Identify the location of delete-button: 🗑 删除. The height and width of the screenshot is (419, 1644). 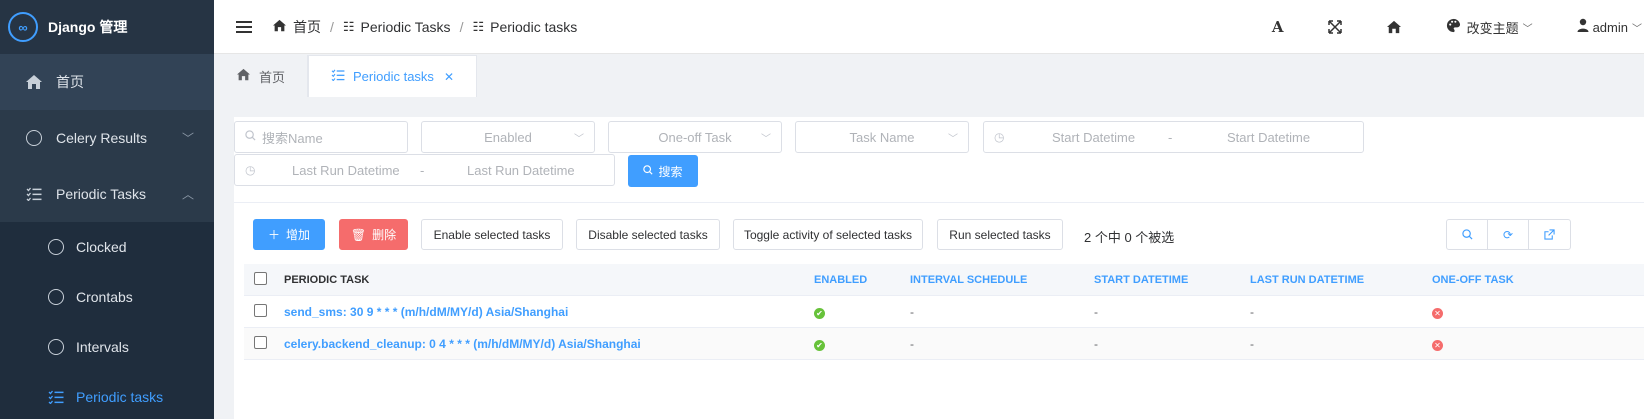
(373, 234).